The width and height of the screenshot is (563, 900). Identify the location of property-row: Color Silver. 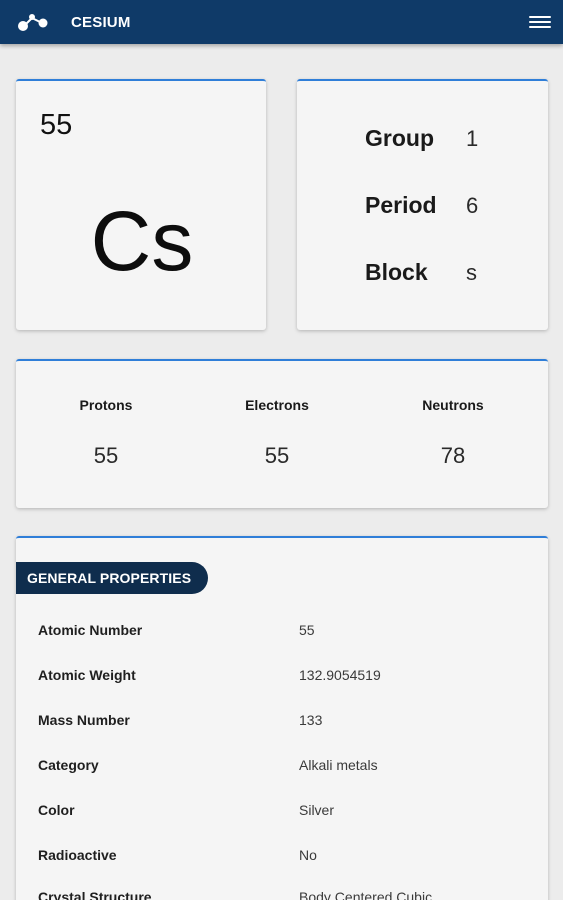
(283, 810).